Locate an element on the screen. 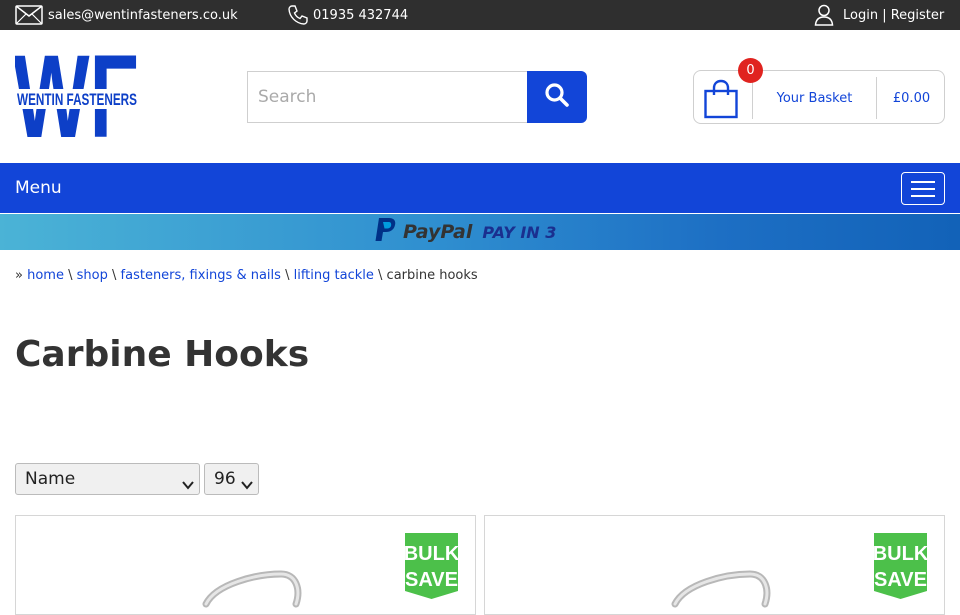 The image size is (960, 615). paypal-pay-in-3-banner: PayPal PAY IN 3 is located at coordinates (480, 232).